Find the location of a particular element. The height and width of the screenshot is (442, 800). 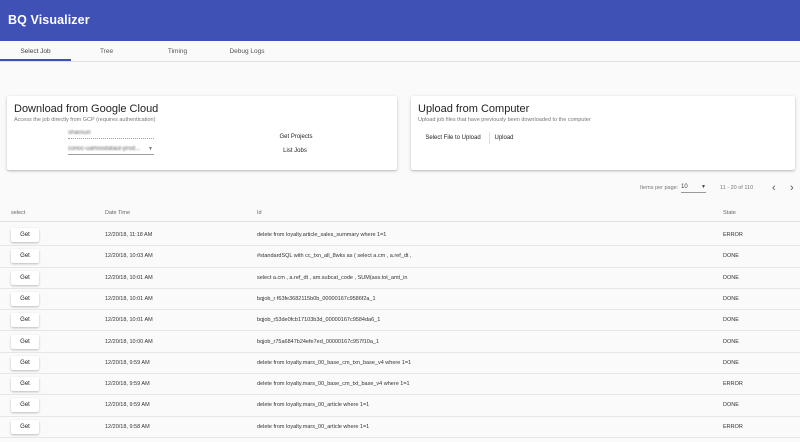

row-datetime: 12/20/18, 10:03 AM is located at coordinates (129, 256).